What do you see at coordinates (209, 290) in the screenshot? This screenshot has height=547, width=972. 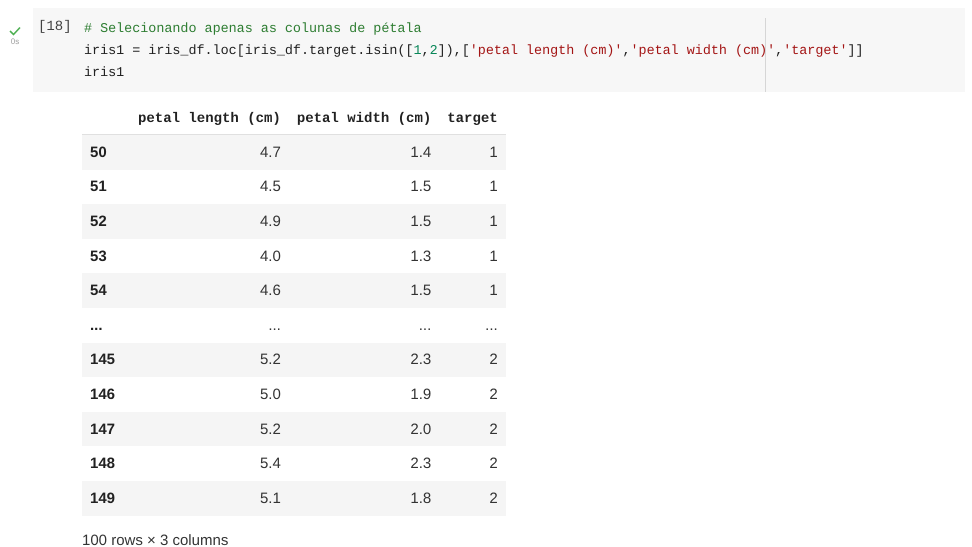 I see `table-cell: 4.6` at bounding box center [209, 290].